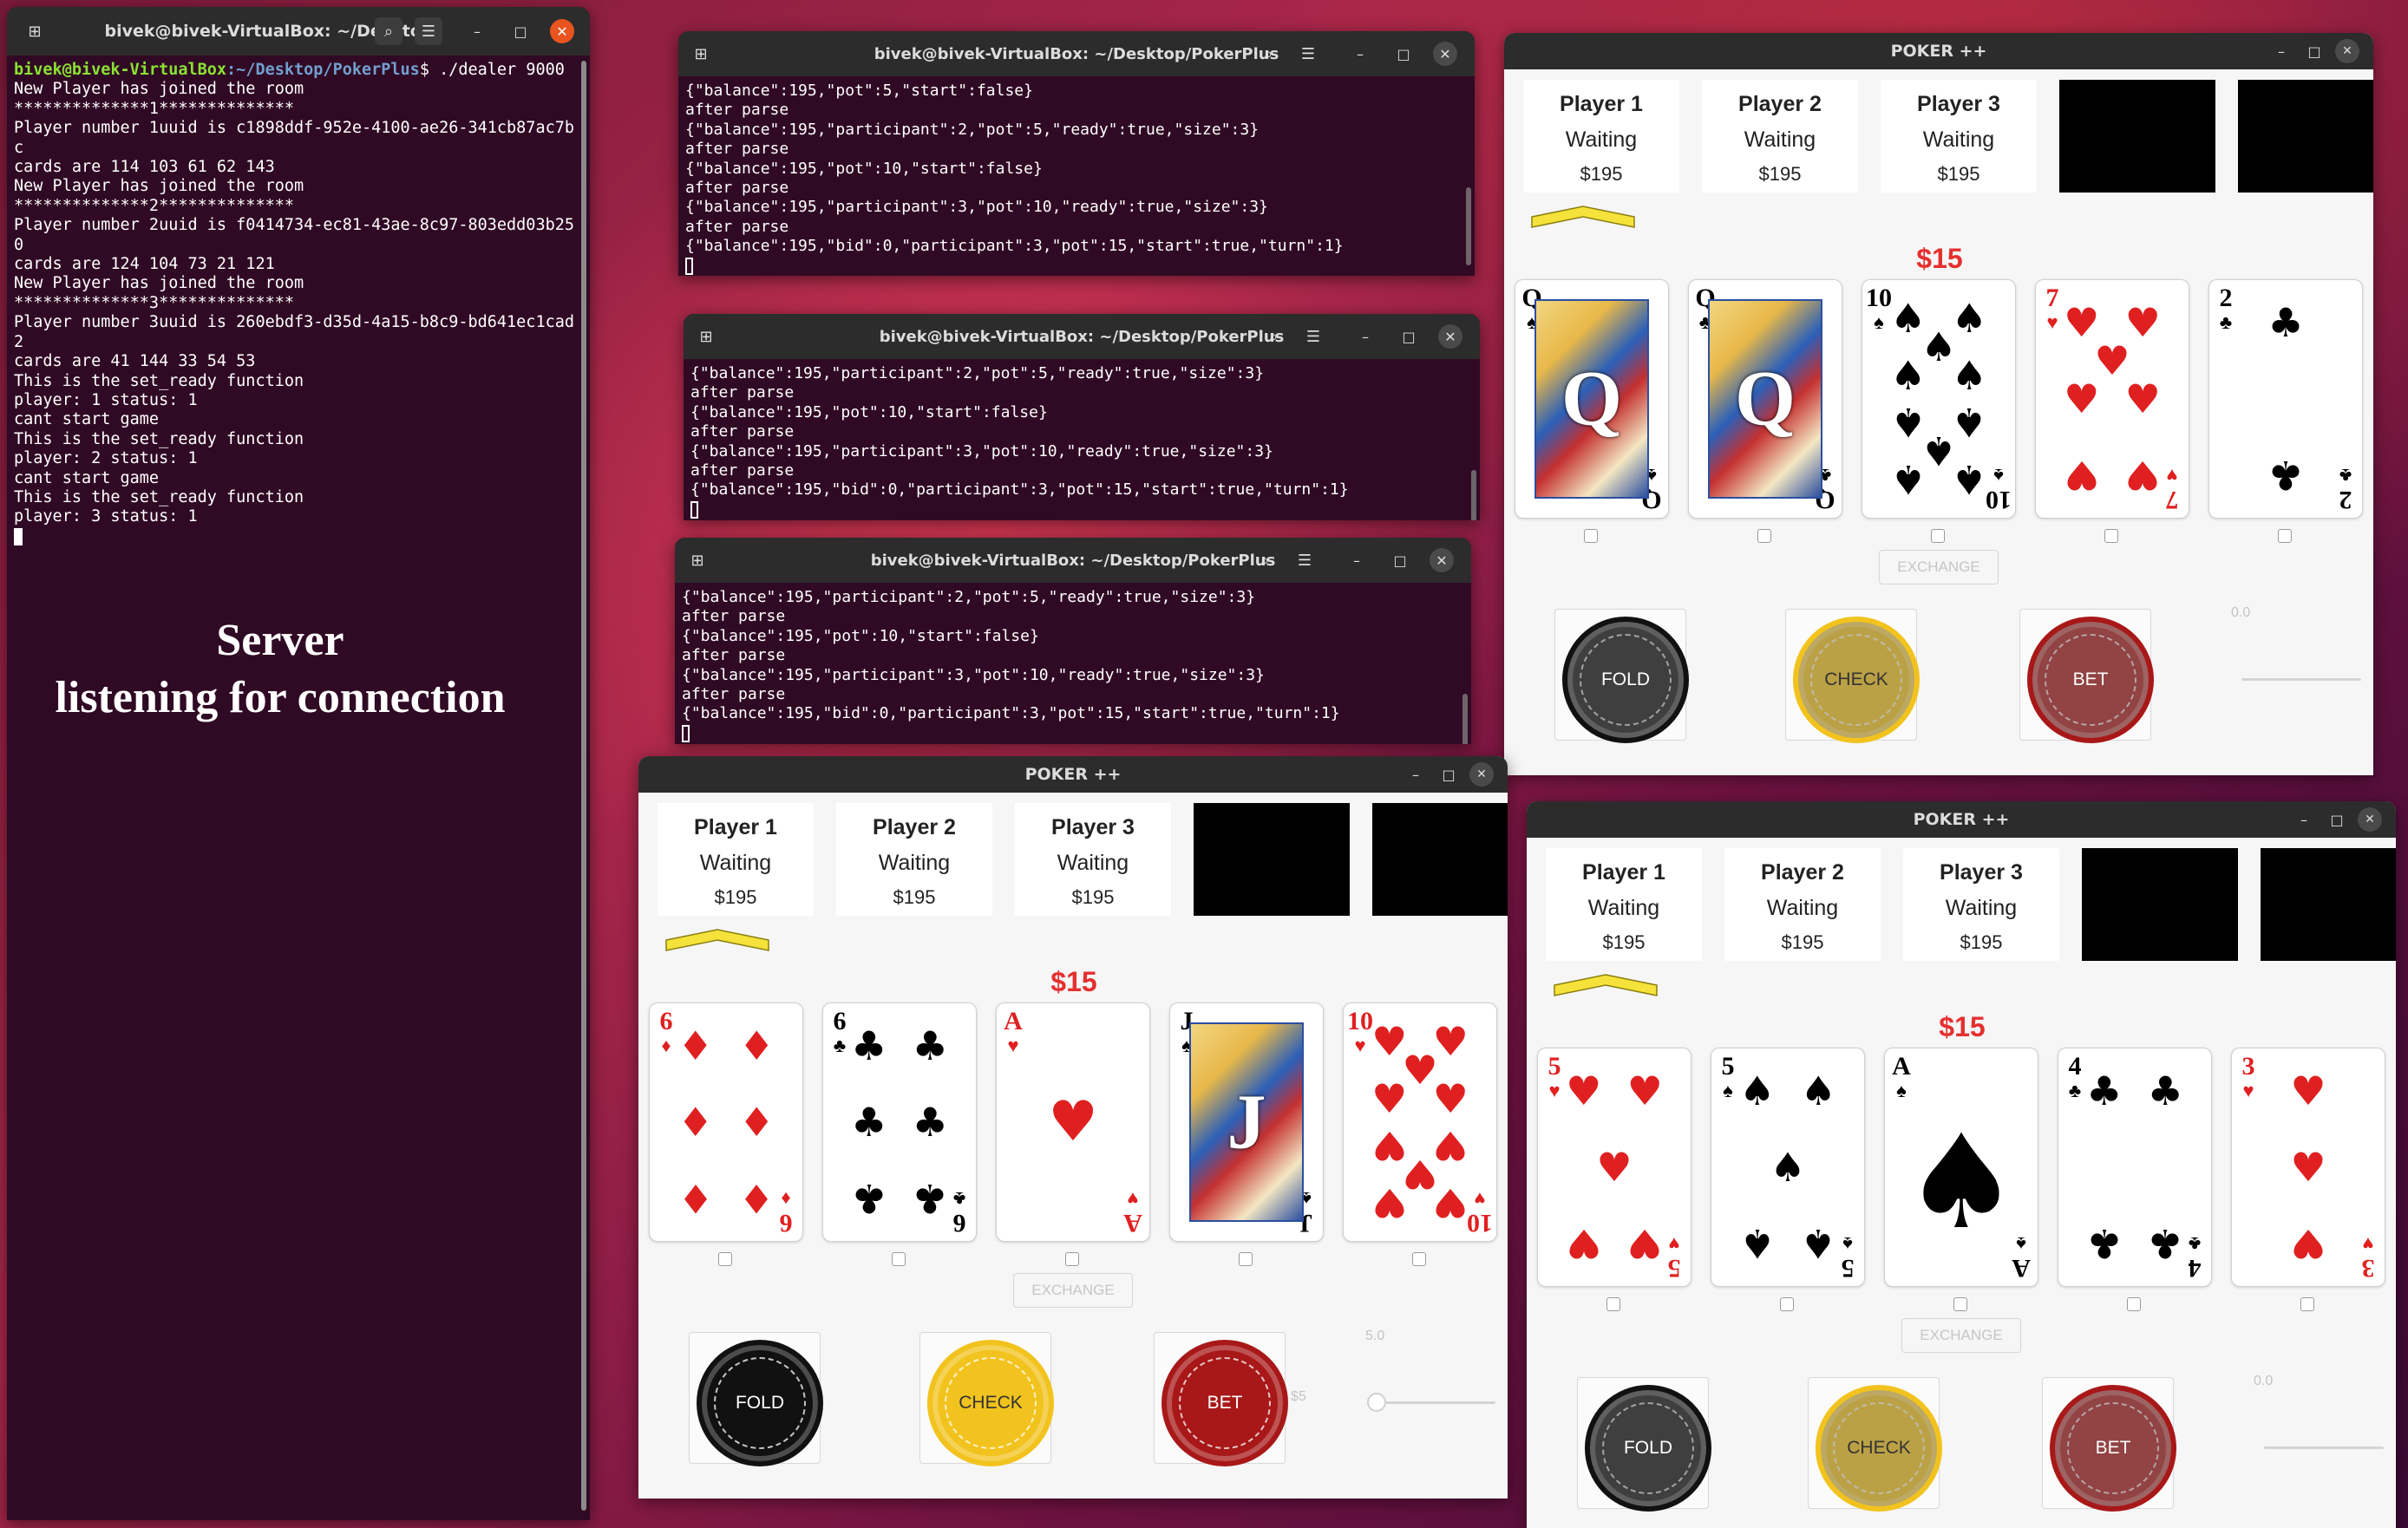  Describe the element at coordinates (726, 1122) in the screenshot. I see `playing-card: 6 ♦ 6 ♦ ♦ ♦ ♦ ♦ ♦ ♦` at that location.